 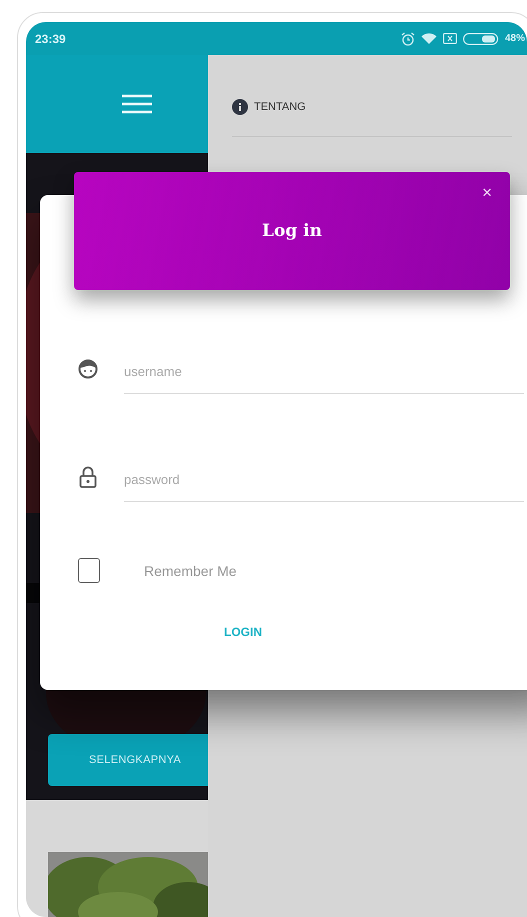 What do you see at coordinates (324, 479) in the screenshot?
I see `input-field: password` at bounding box center [324, 479].